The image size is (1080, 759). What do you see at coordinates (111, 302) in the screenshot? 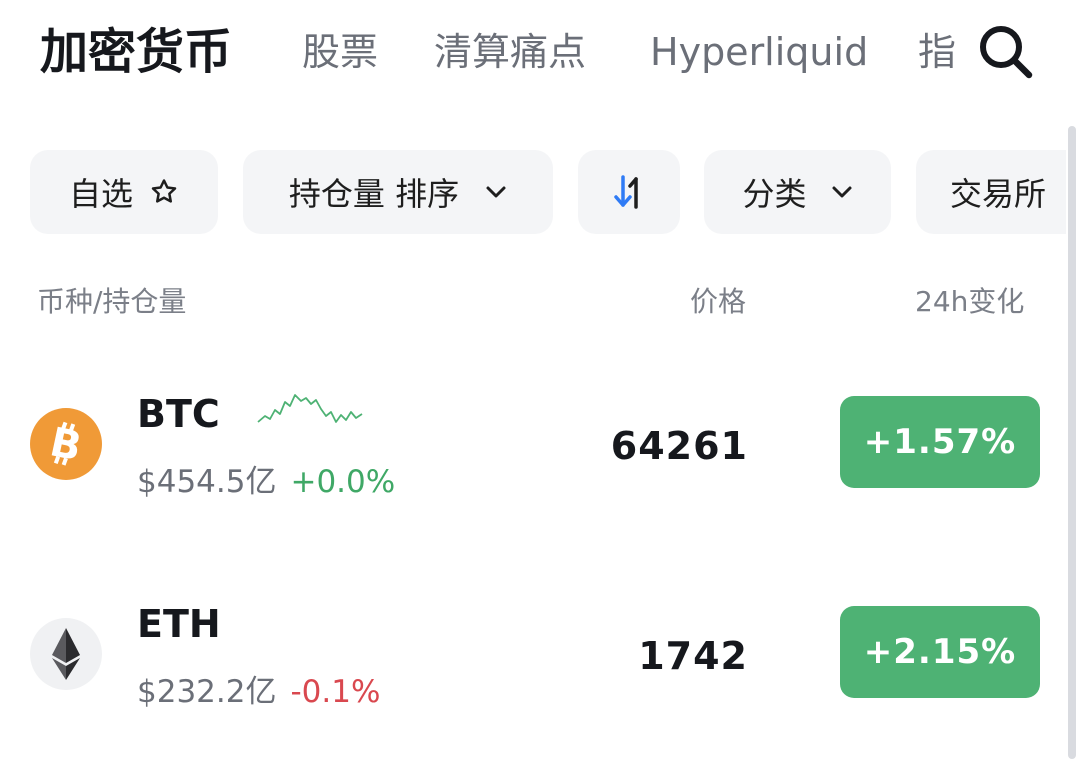
I see `column-header-coin: 币种/持仓量` at bounding box center [111, 302].